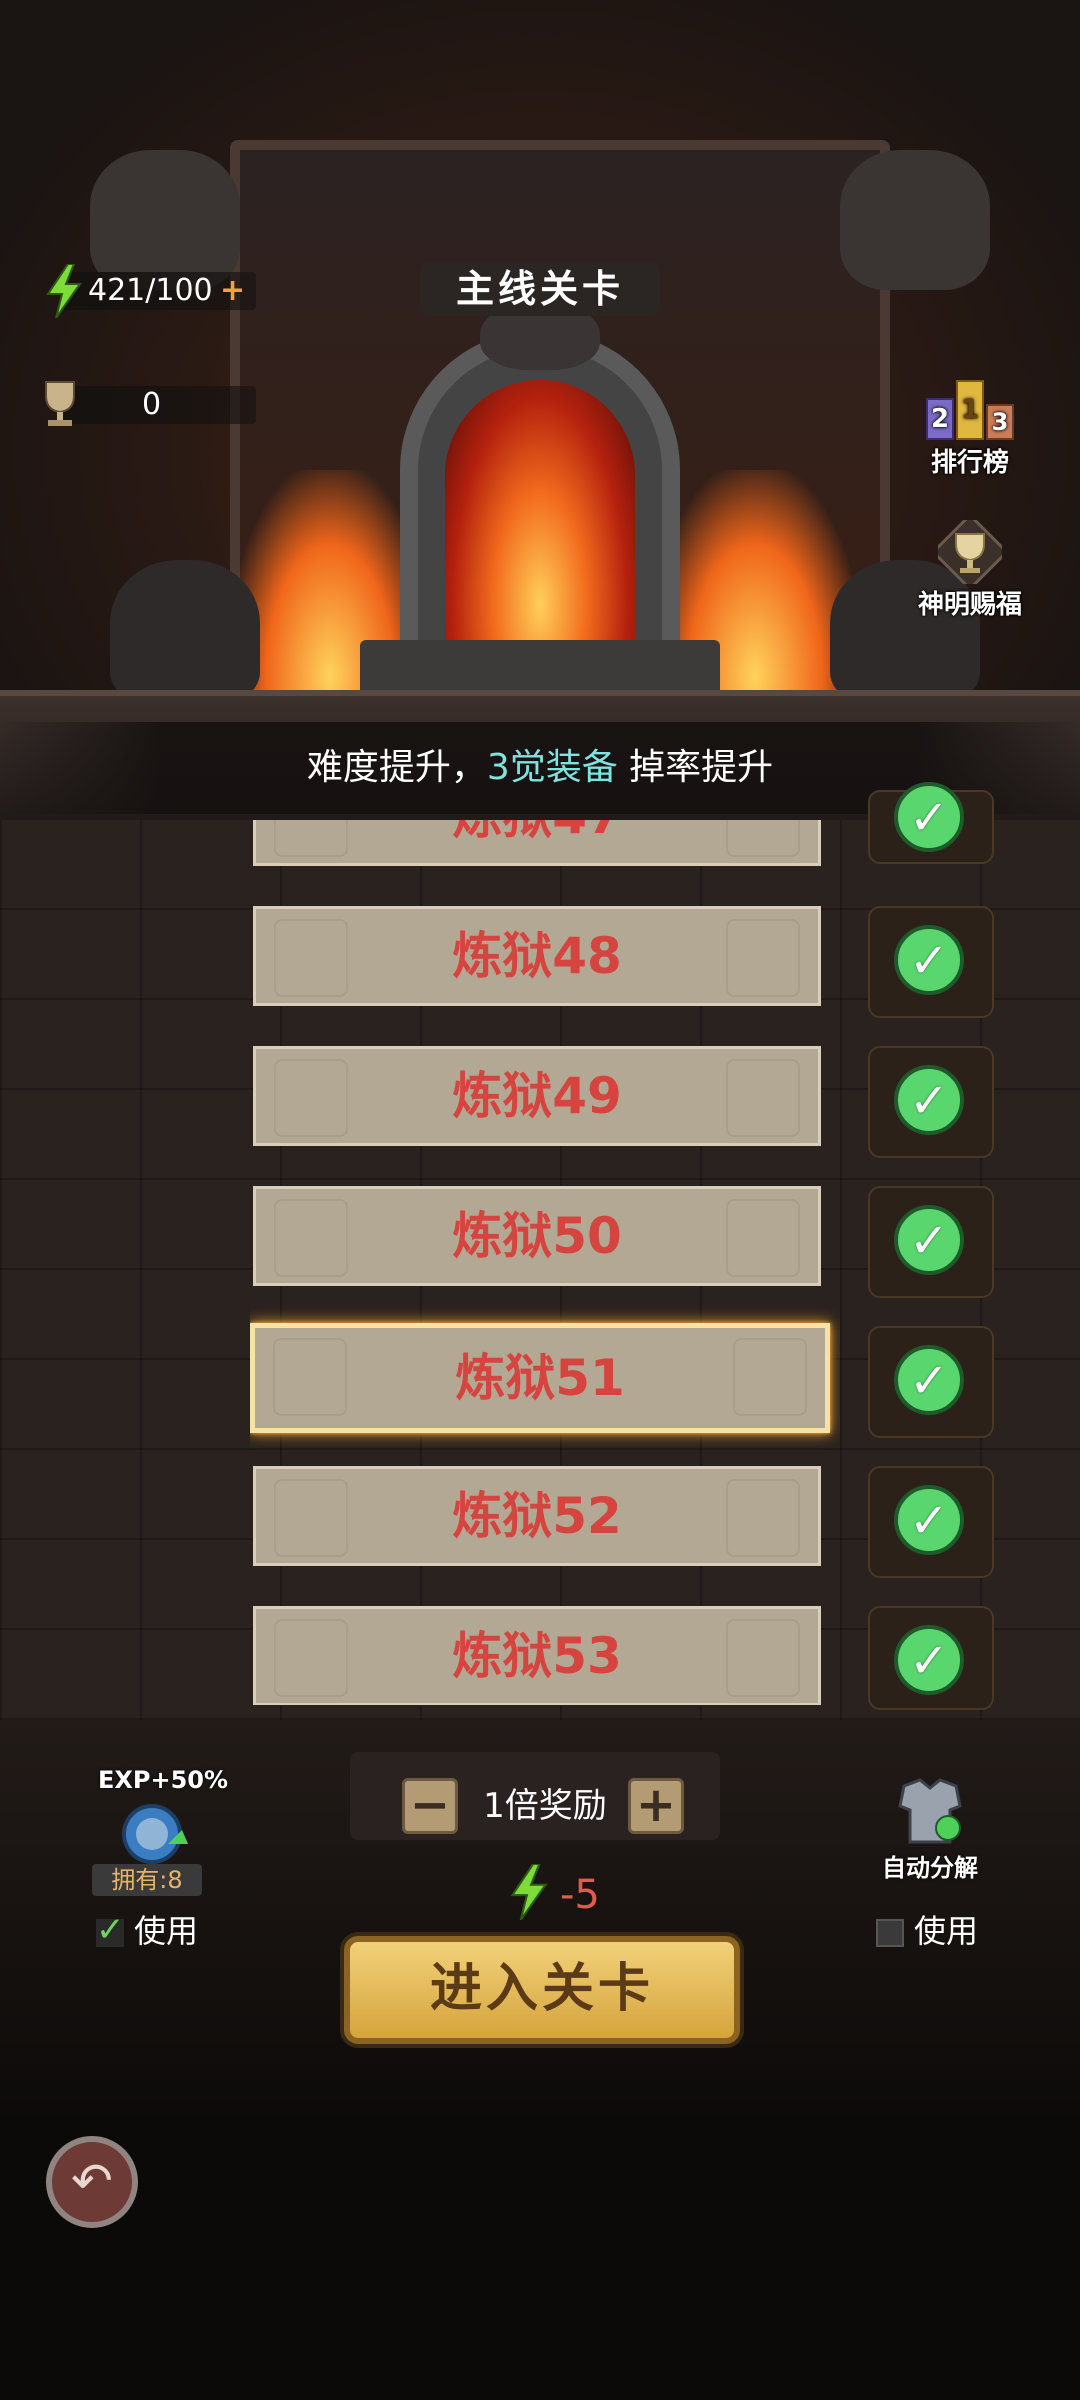  I want to click on auto-decompose-label: 自动分解, so click(930, 1868).